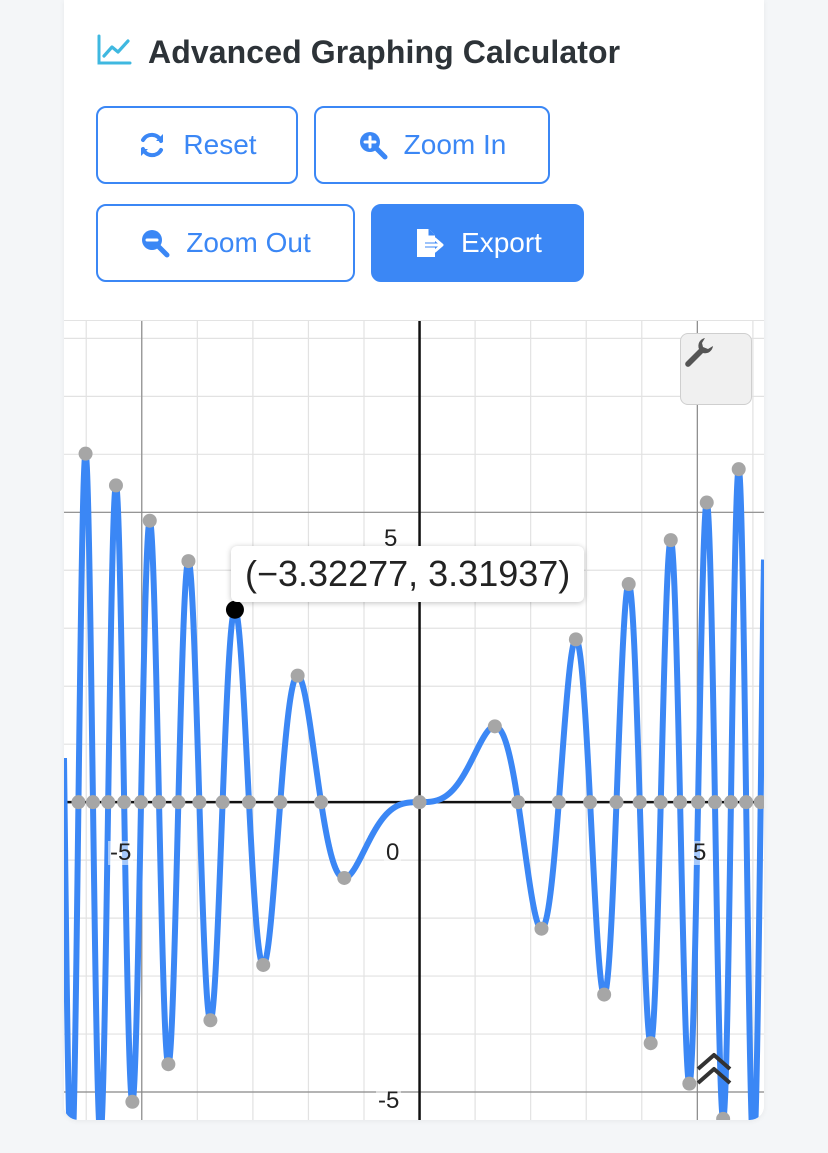 The height and width of the screenshot is (1153, 828). I want to click on zoom-in-button: Zoom In, so click(432, 145).